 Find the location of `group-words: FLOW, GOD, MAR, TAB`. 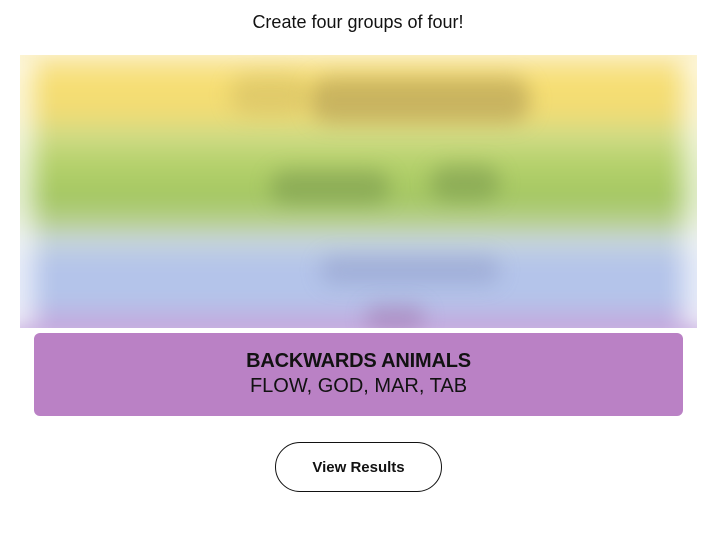

group-words: FLOW, GOD, MAR, TAB is located at coordinates (358, 386).